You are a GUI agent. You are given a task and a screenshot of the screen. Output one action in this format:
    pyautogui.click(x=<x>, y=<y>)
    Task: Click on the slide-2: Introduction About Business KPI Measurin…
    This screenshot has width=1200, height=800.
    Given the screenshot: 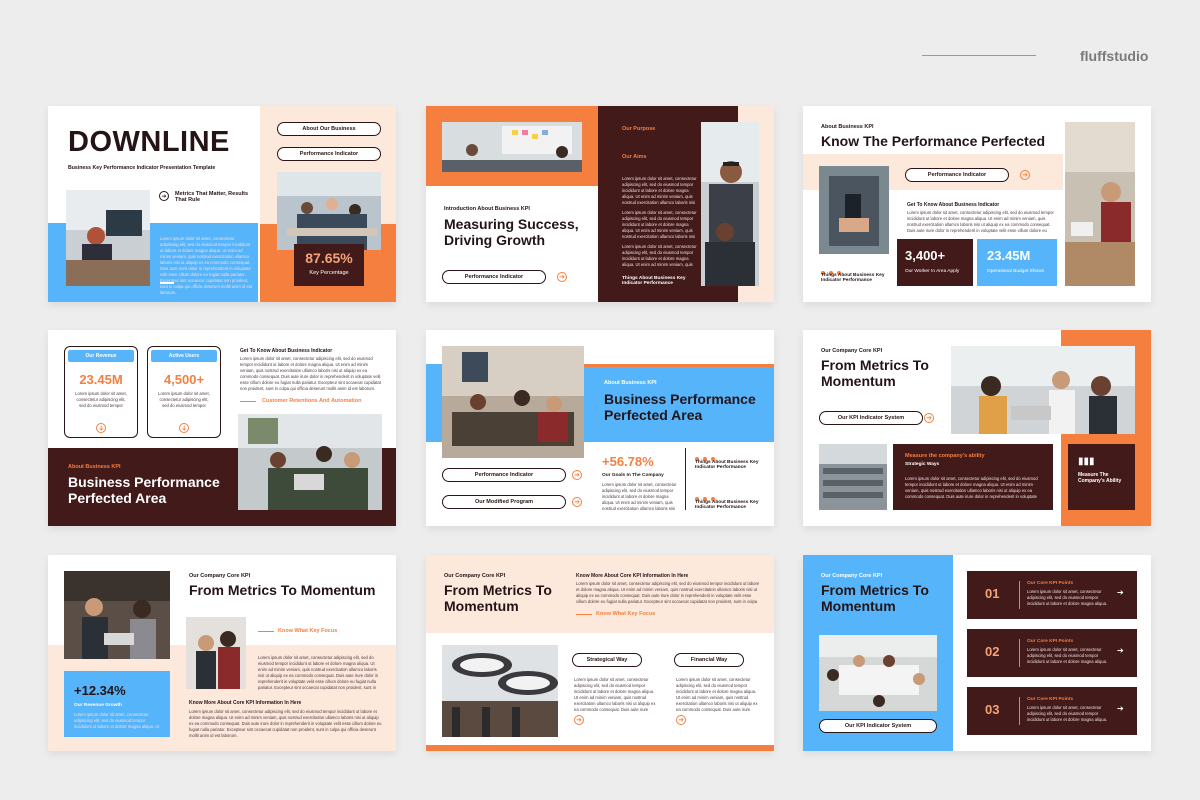 What is the action you would take?
    pyautogui.click(x=600, y=204)
    